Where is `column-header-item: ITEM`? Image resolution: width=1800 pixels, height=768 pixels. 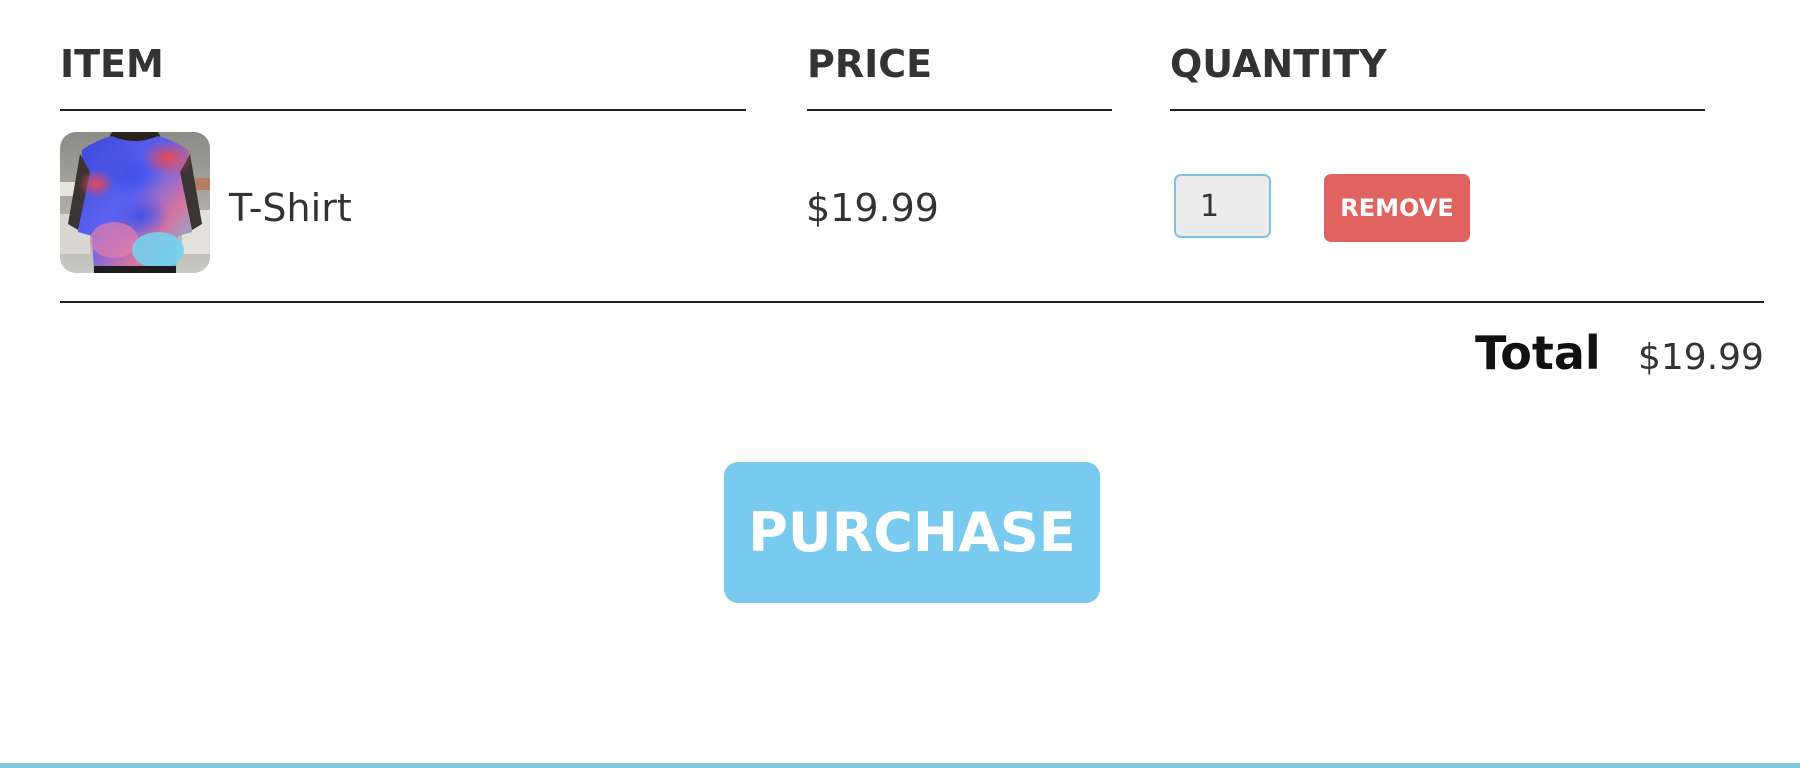 column-header-item: ITEM is located at coordinates (112, 64).